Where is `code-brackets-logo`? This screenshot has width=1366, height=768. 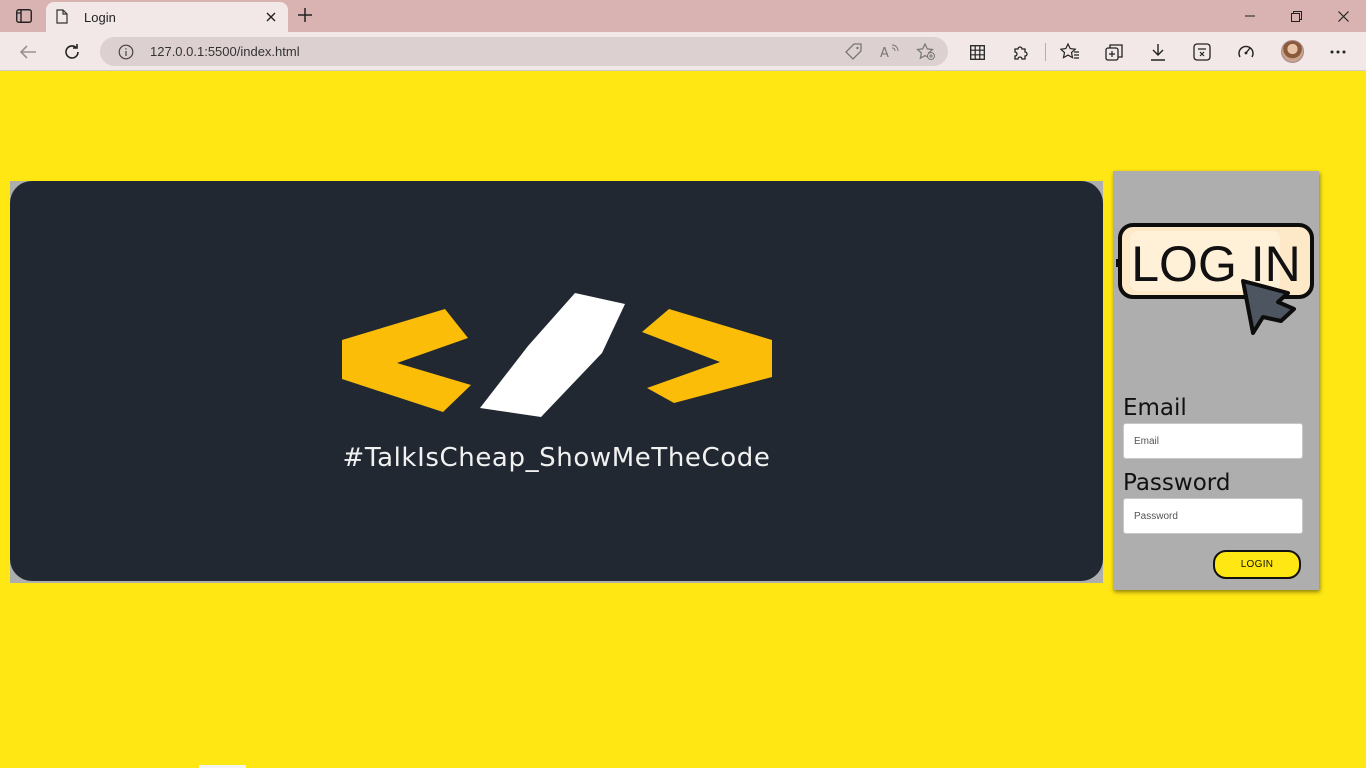
code-brackets-logo is located at coordinates (557, 355).